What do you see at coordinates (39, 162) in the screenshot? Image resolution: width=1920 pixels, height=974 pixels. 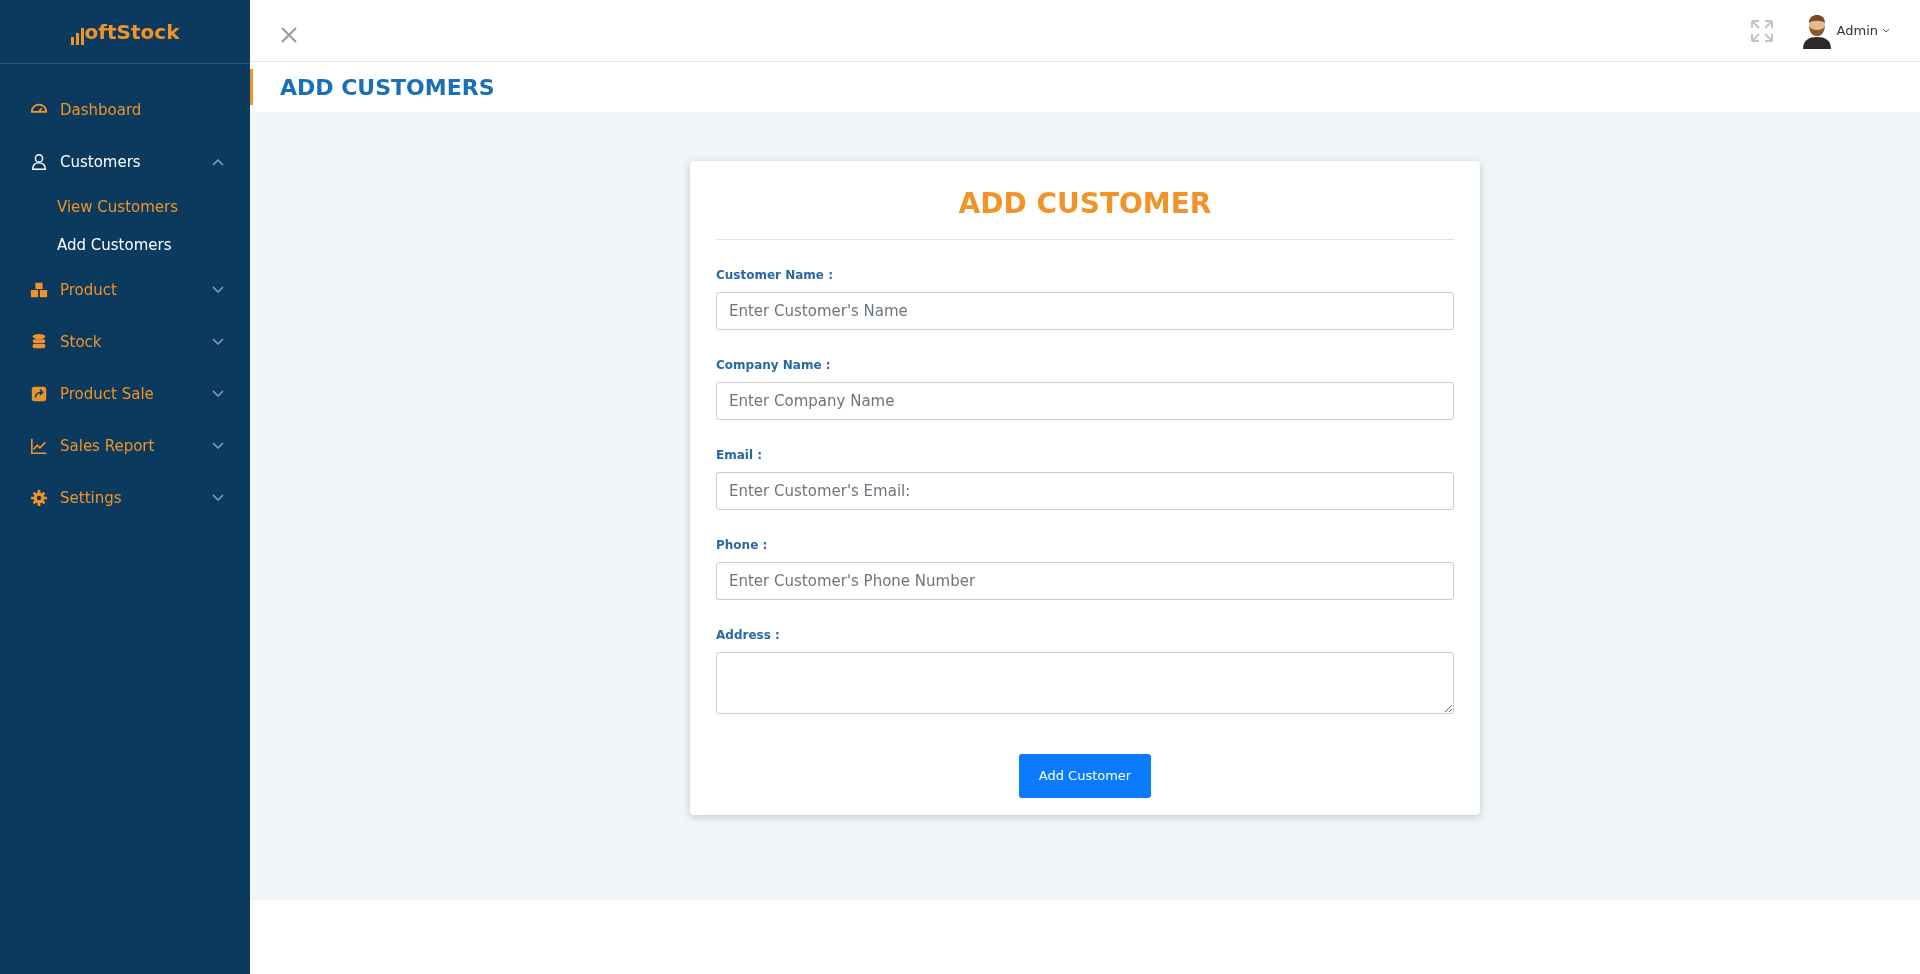 I see `user-icon` at bounding box center [39, 162].